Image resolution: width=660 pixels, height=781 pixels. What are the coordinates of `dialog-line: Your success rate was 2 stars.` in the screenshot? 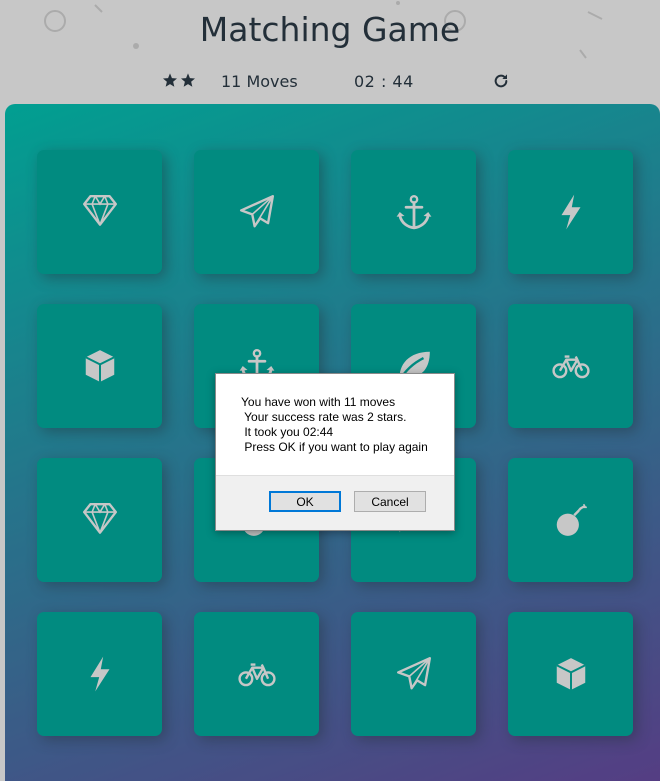 It's located at (324, 417).